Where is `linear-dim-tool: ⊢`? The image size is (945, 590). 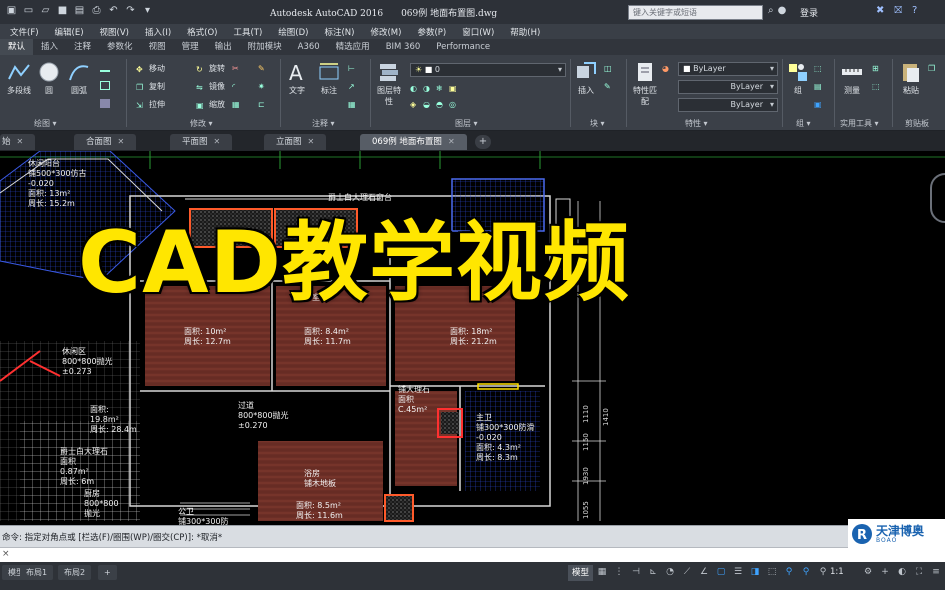 linear-dim-tool: ⊢ is located at coordinates (354, 68).